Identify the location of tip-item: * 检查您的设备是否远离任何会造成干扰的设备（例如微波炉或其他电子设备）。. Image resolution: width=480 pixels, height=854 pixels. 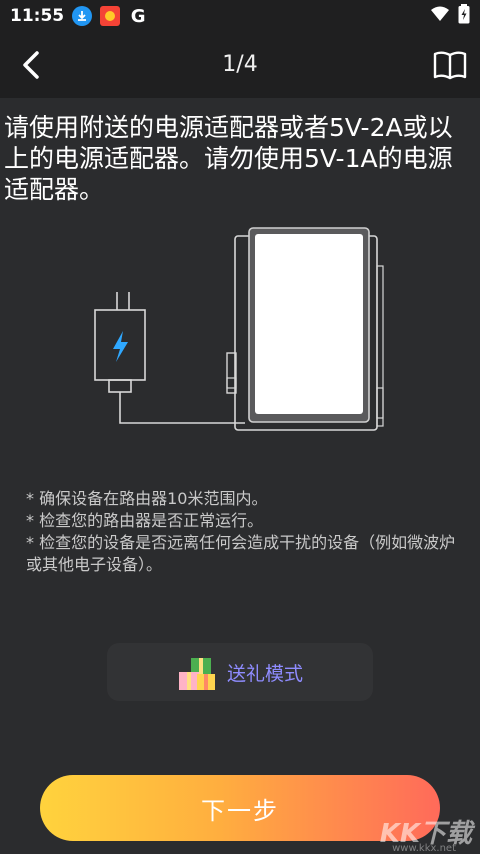
(241, 553).